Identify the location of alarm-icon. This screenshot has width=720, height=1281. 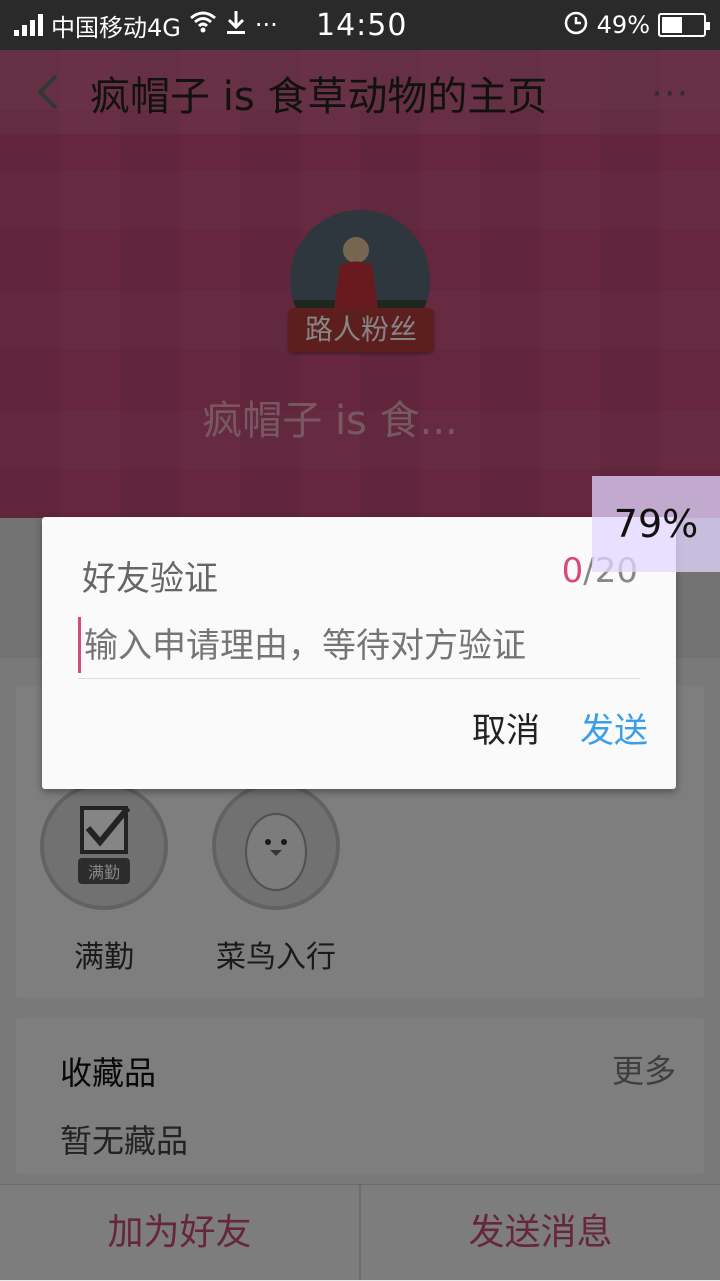
(576, 25).